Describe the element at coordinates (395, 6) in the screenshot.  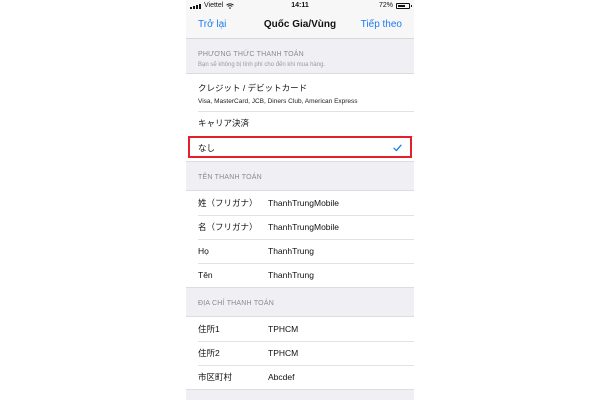
I see `status-right: 72%` at that location.